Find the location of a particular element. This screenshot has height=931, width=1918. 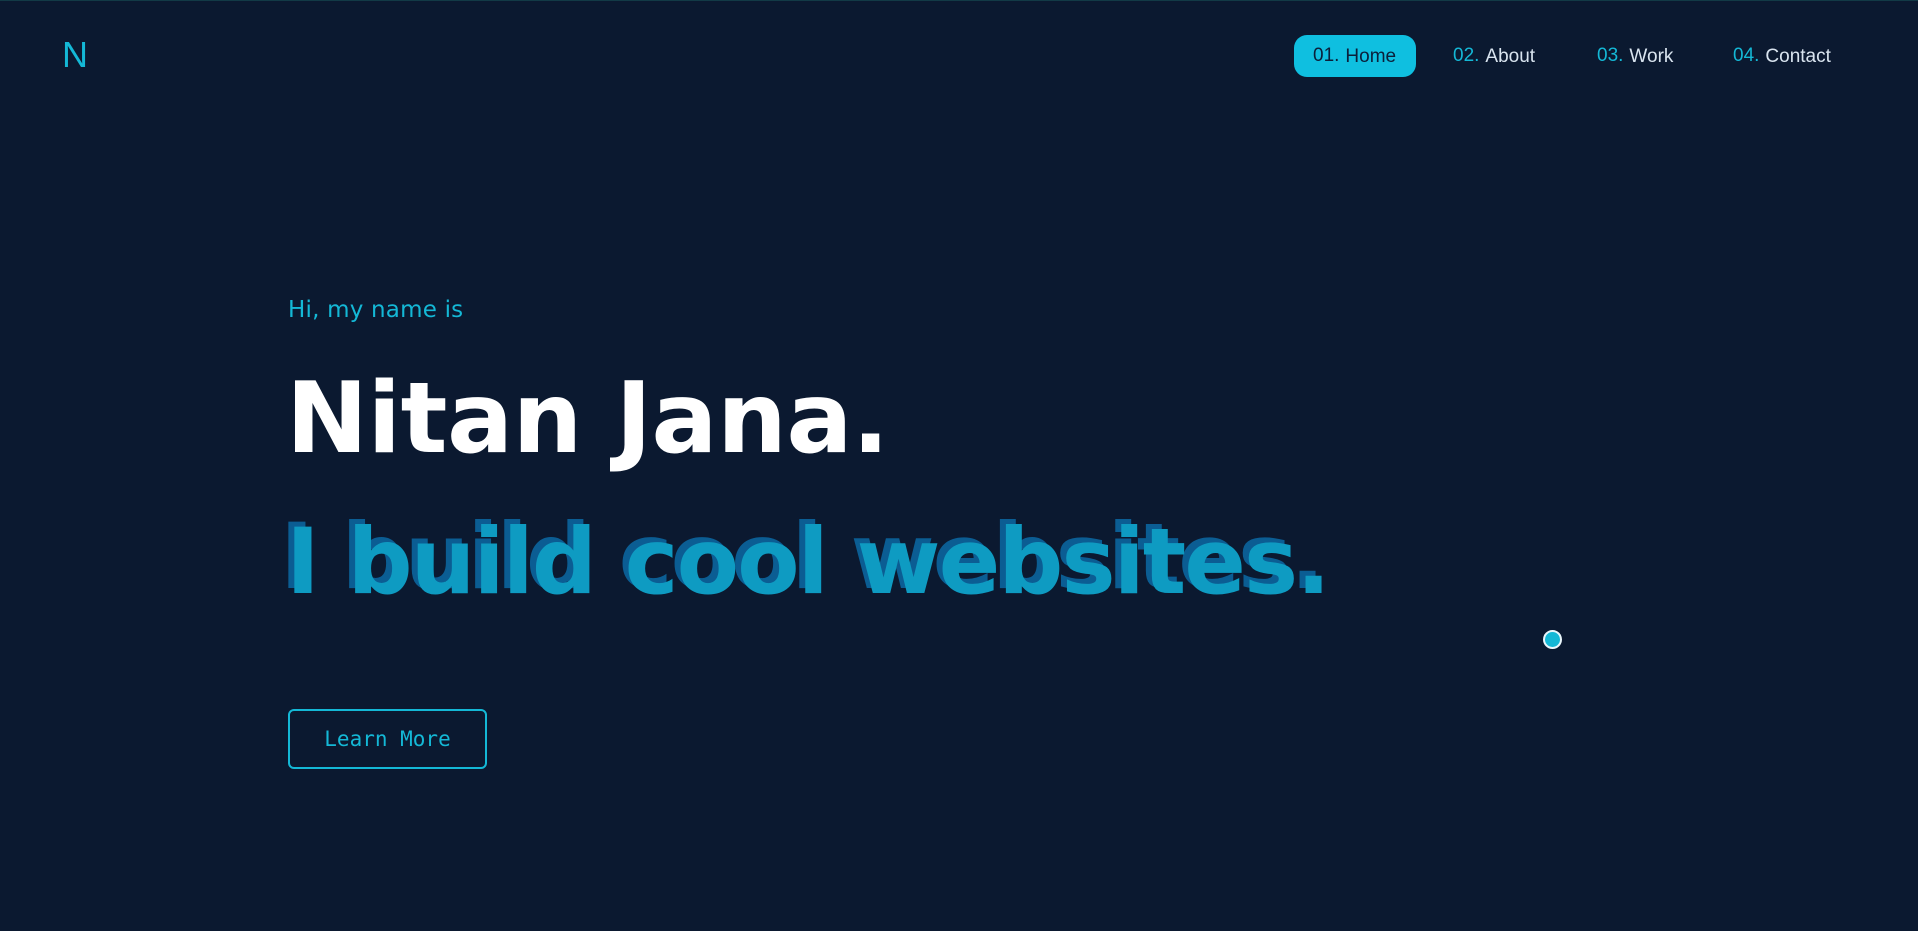

nav-item-home: 01. Home is located at coordinates (1355, 56).